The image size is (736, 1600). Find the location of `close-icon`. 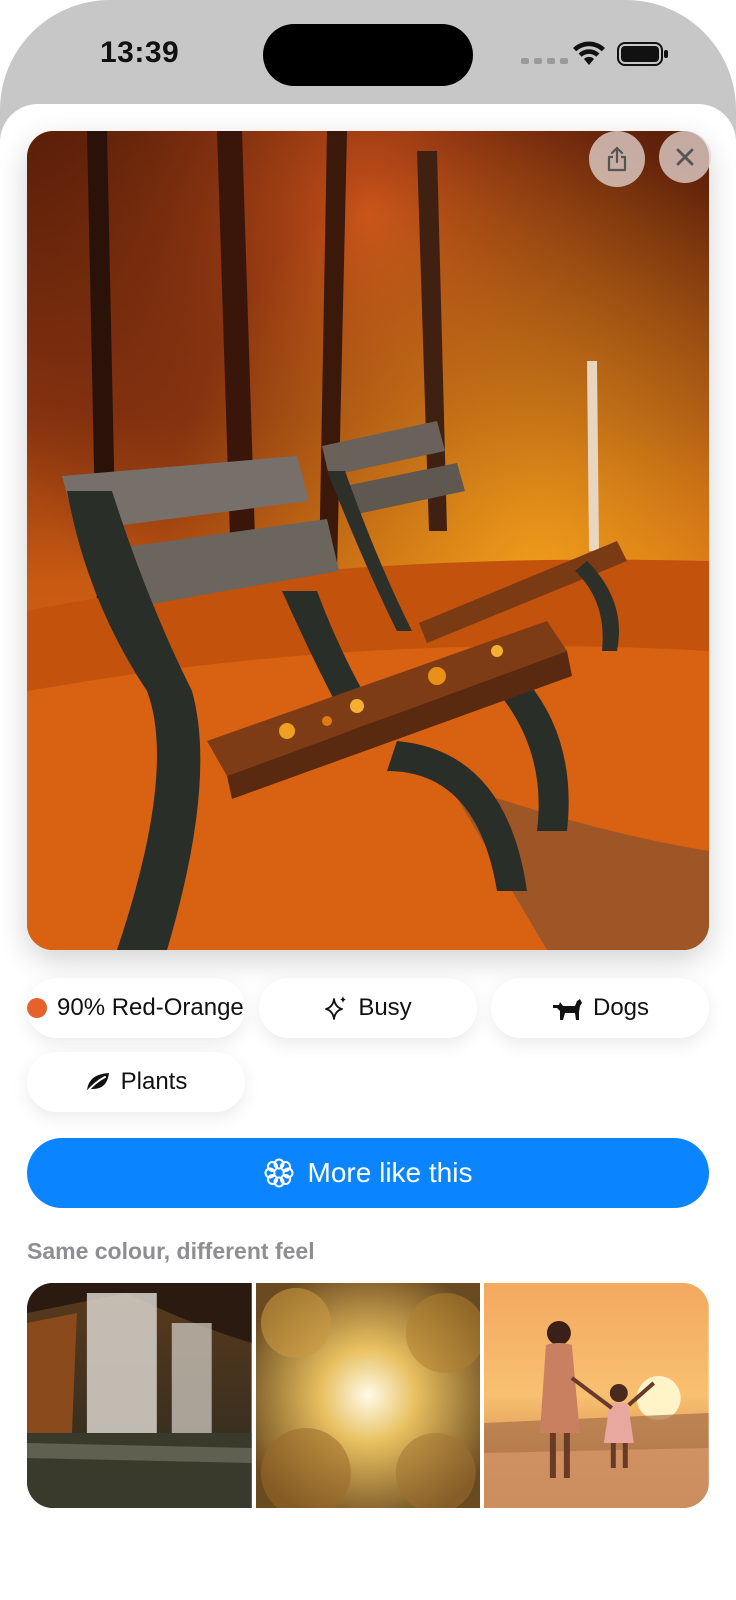

close-icon is located at coordinates (685, 157).